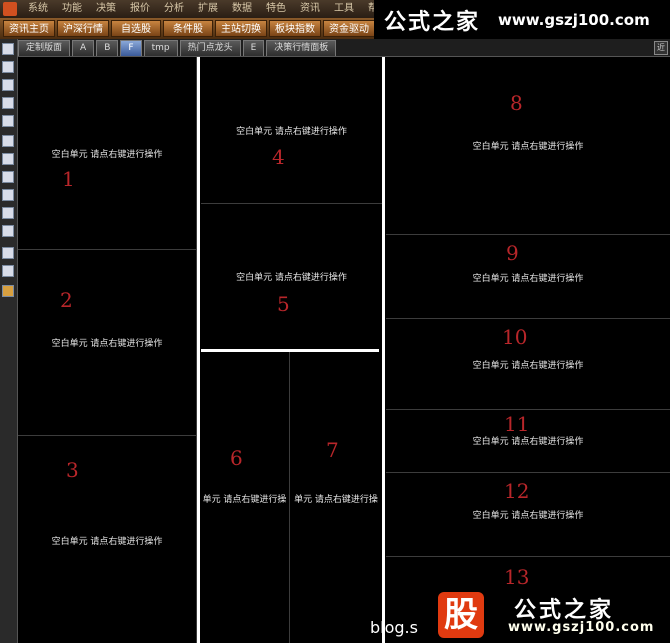 The height and width of the screenshot is (643, 670). What do you see at coordinates (278, 157) in the screenshot?
I see `cell-number: 4` at bounding box center [278, 157].